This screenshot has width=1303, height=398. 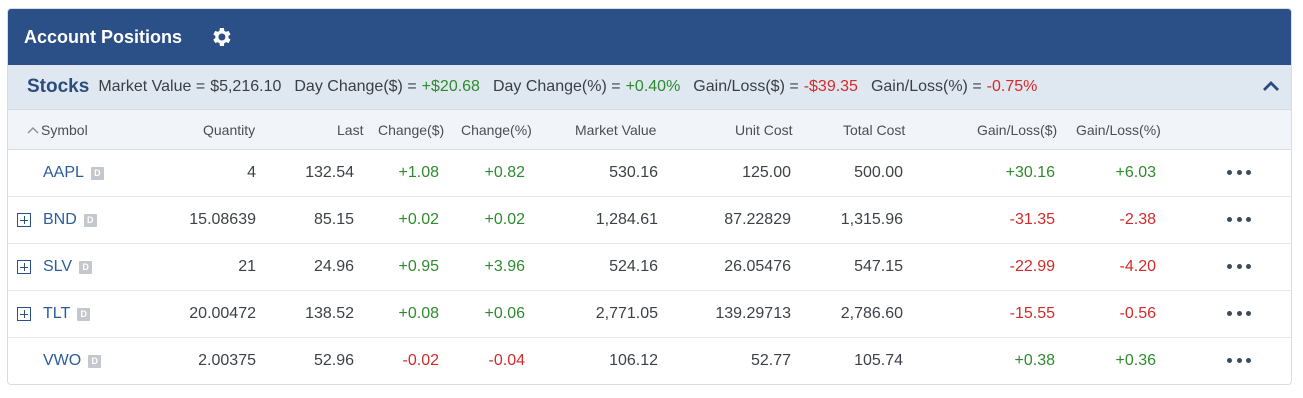 I want to click on symbol-link: SLV D, so click(x=68, y=267).